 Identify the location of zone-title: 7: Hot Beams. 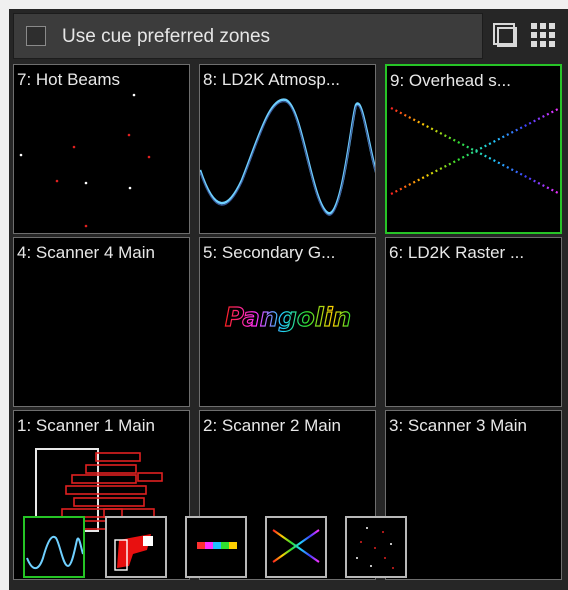
(68, 79).